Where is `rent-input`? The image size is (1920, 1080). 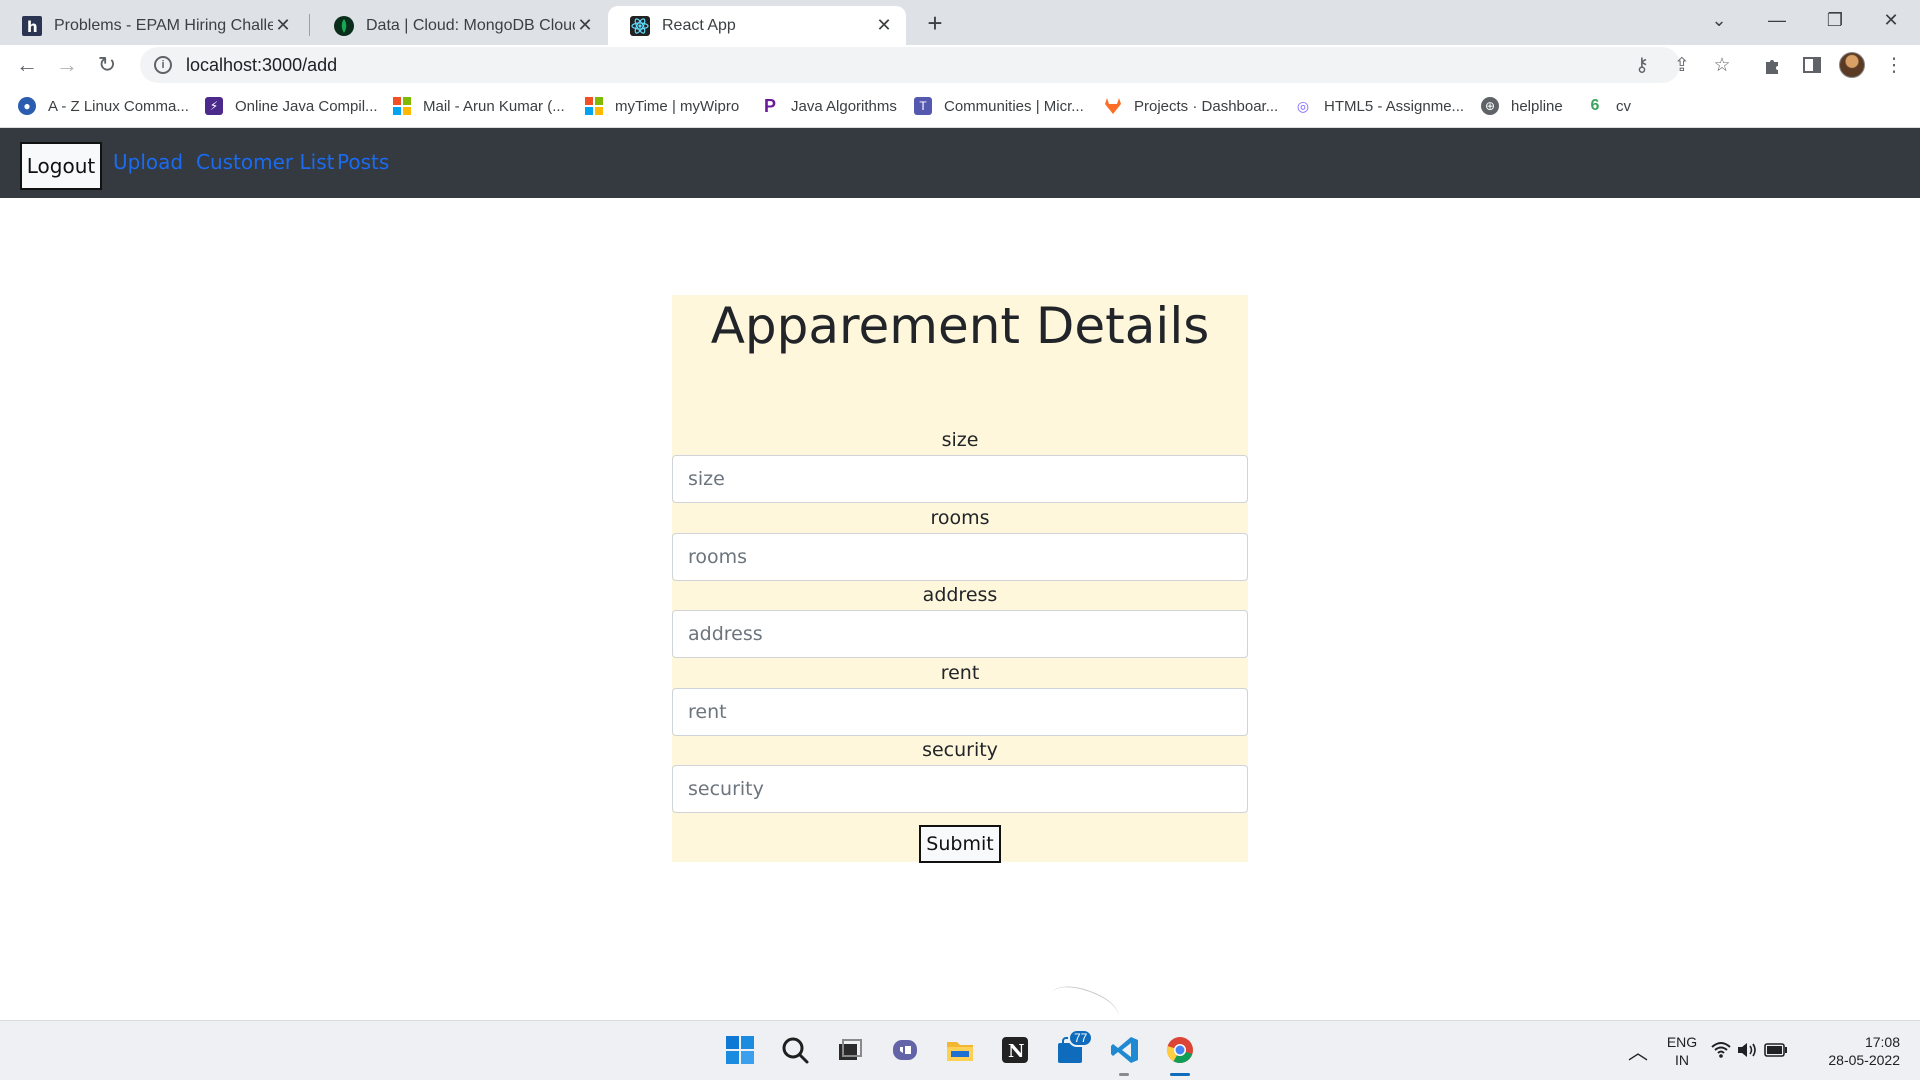 rent-input is located at coordinates (960, 712).